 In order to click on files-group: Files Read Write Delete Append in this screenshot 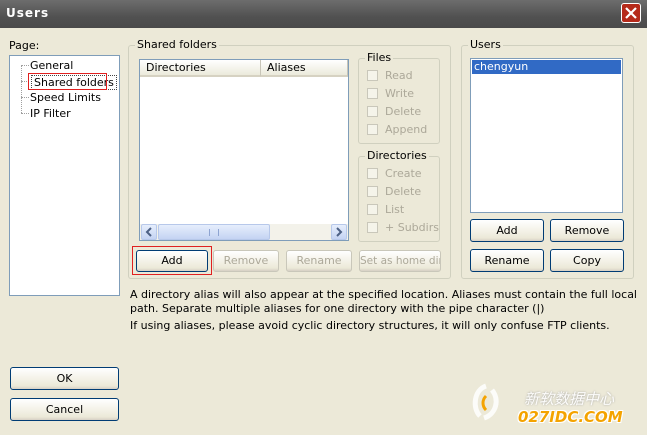, I will do `click(399, 97)`.